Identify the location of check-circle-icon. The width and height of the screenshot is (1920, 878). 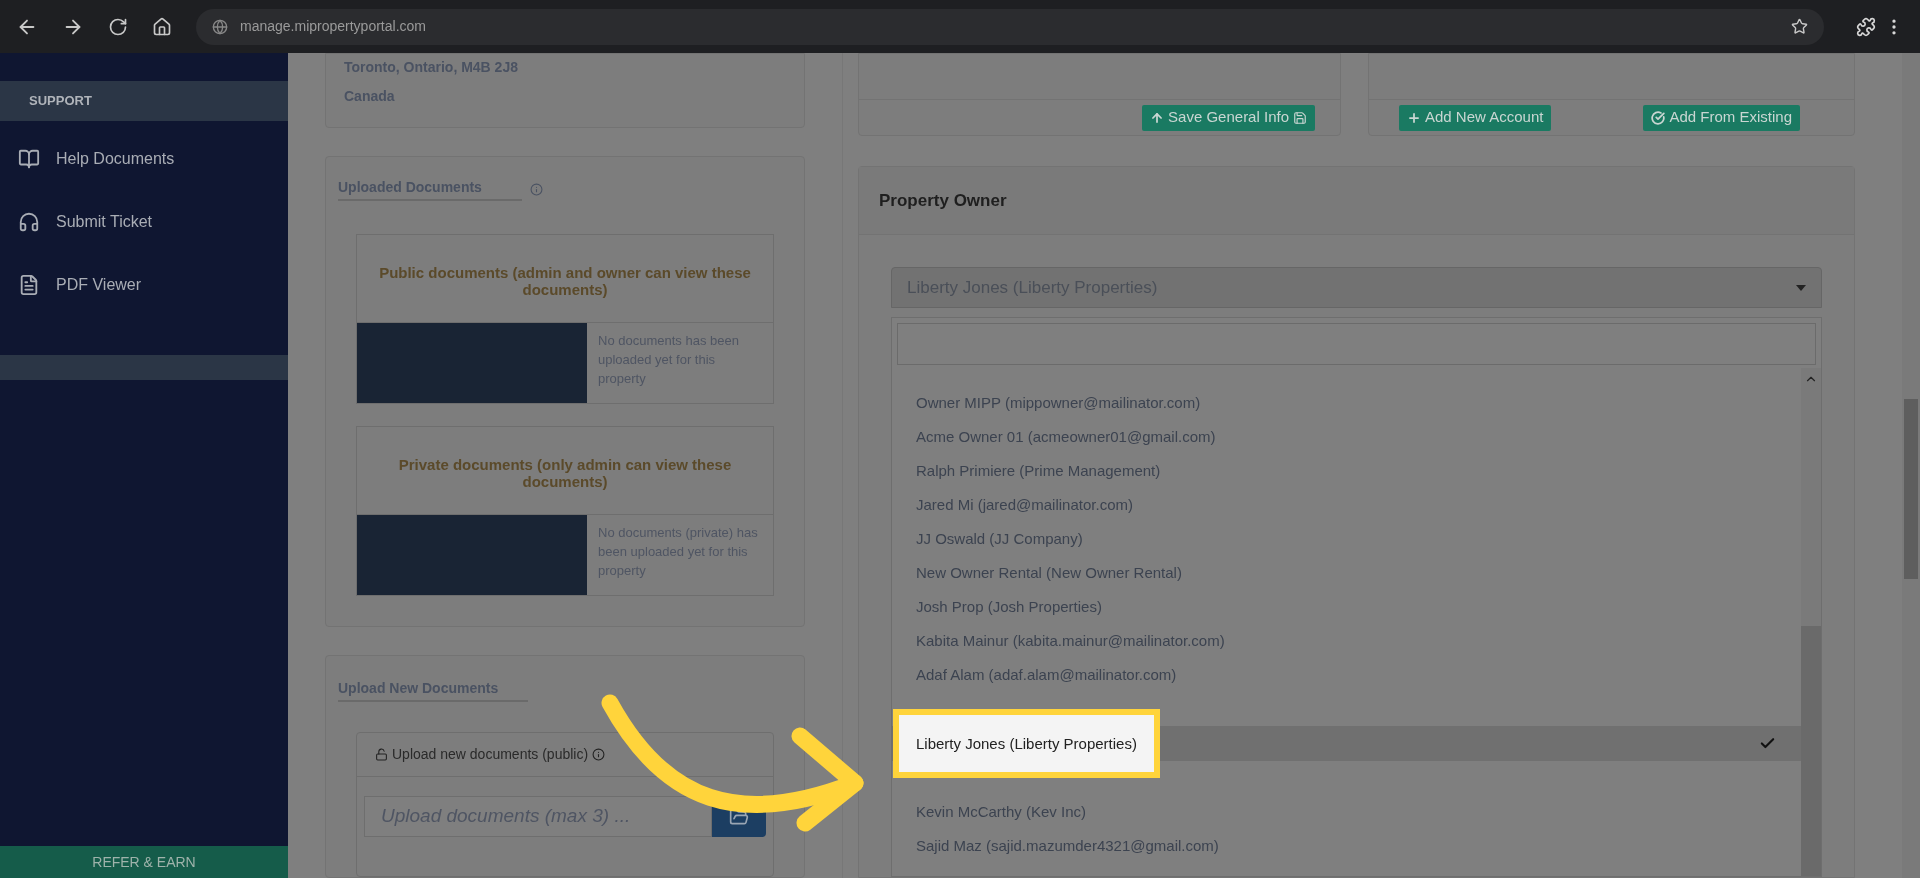
(1658, 117).